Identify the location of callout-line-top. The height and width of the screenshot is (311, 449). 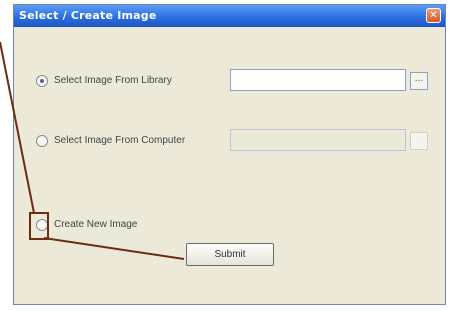
(17, 127).